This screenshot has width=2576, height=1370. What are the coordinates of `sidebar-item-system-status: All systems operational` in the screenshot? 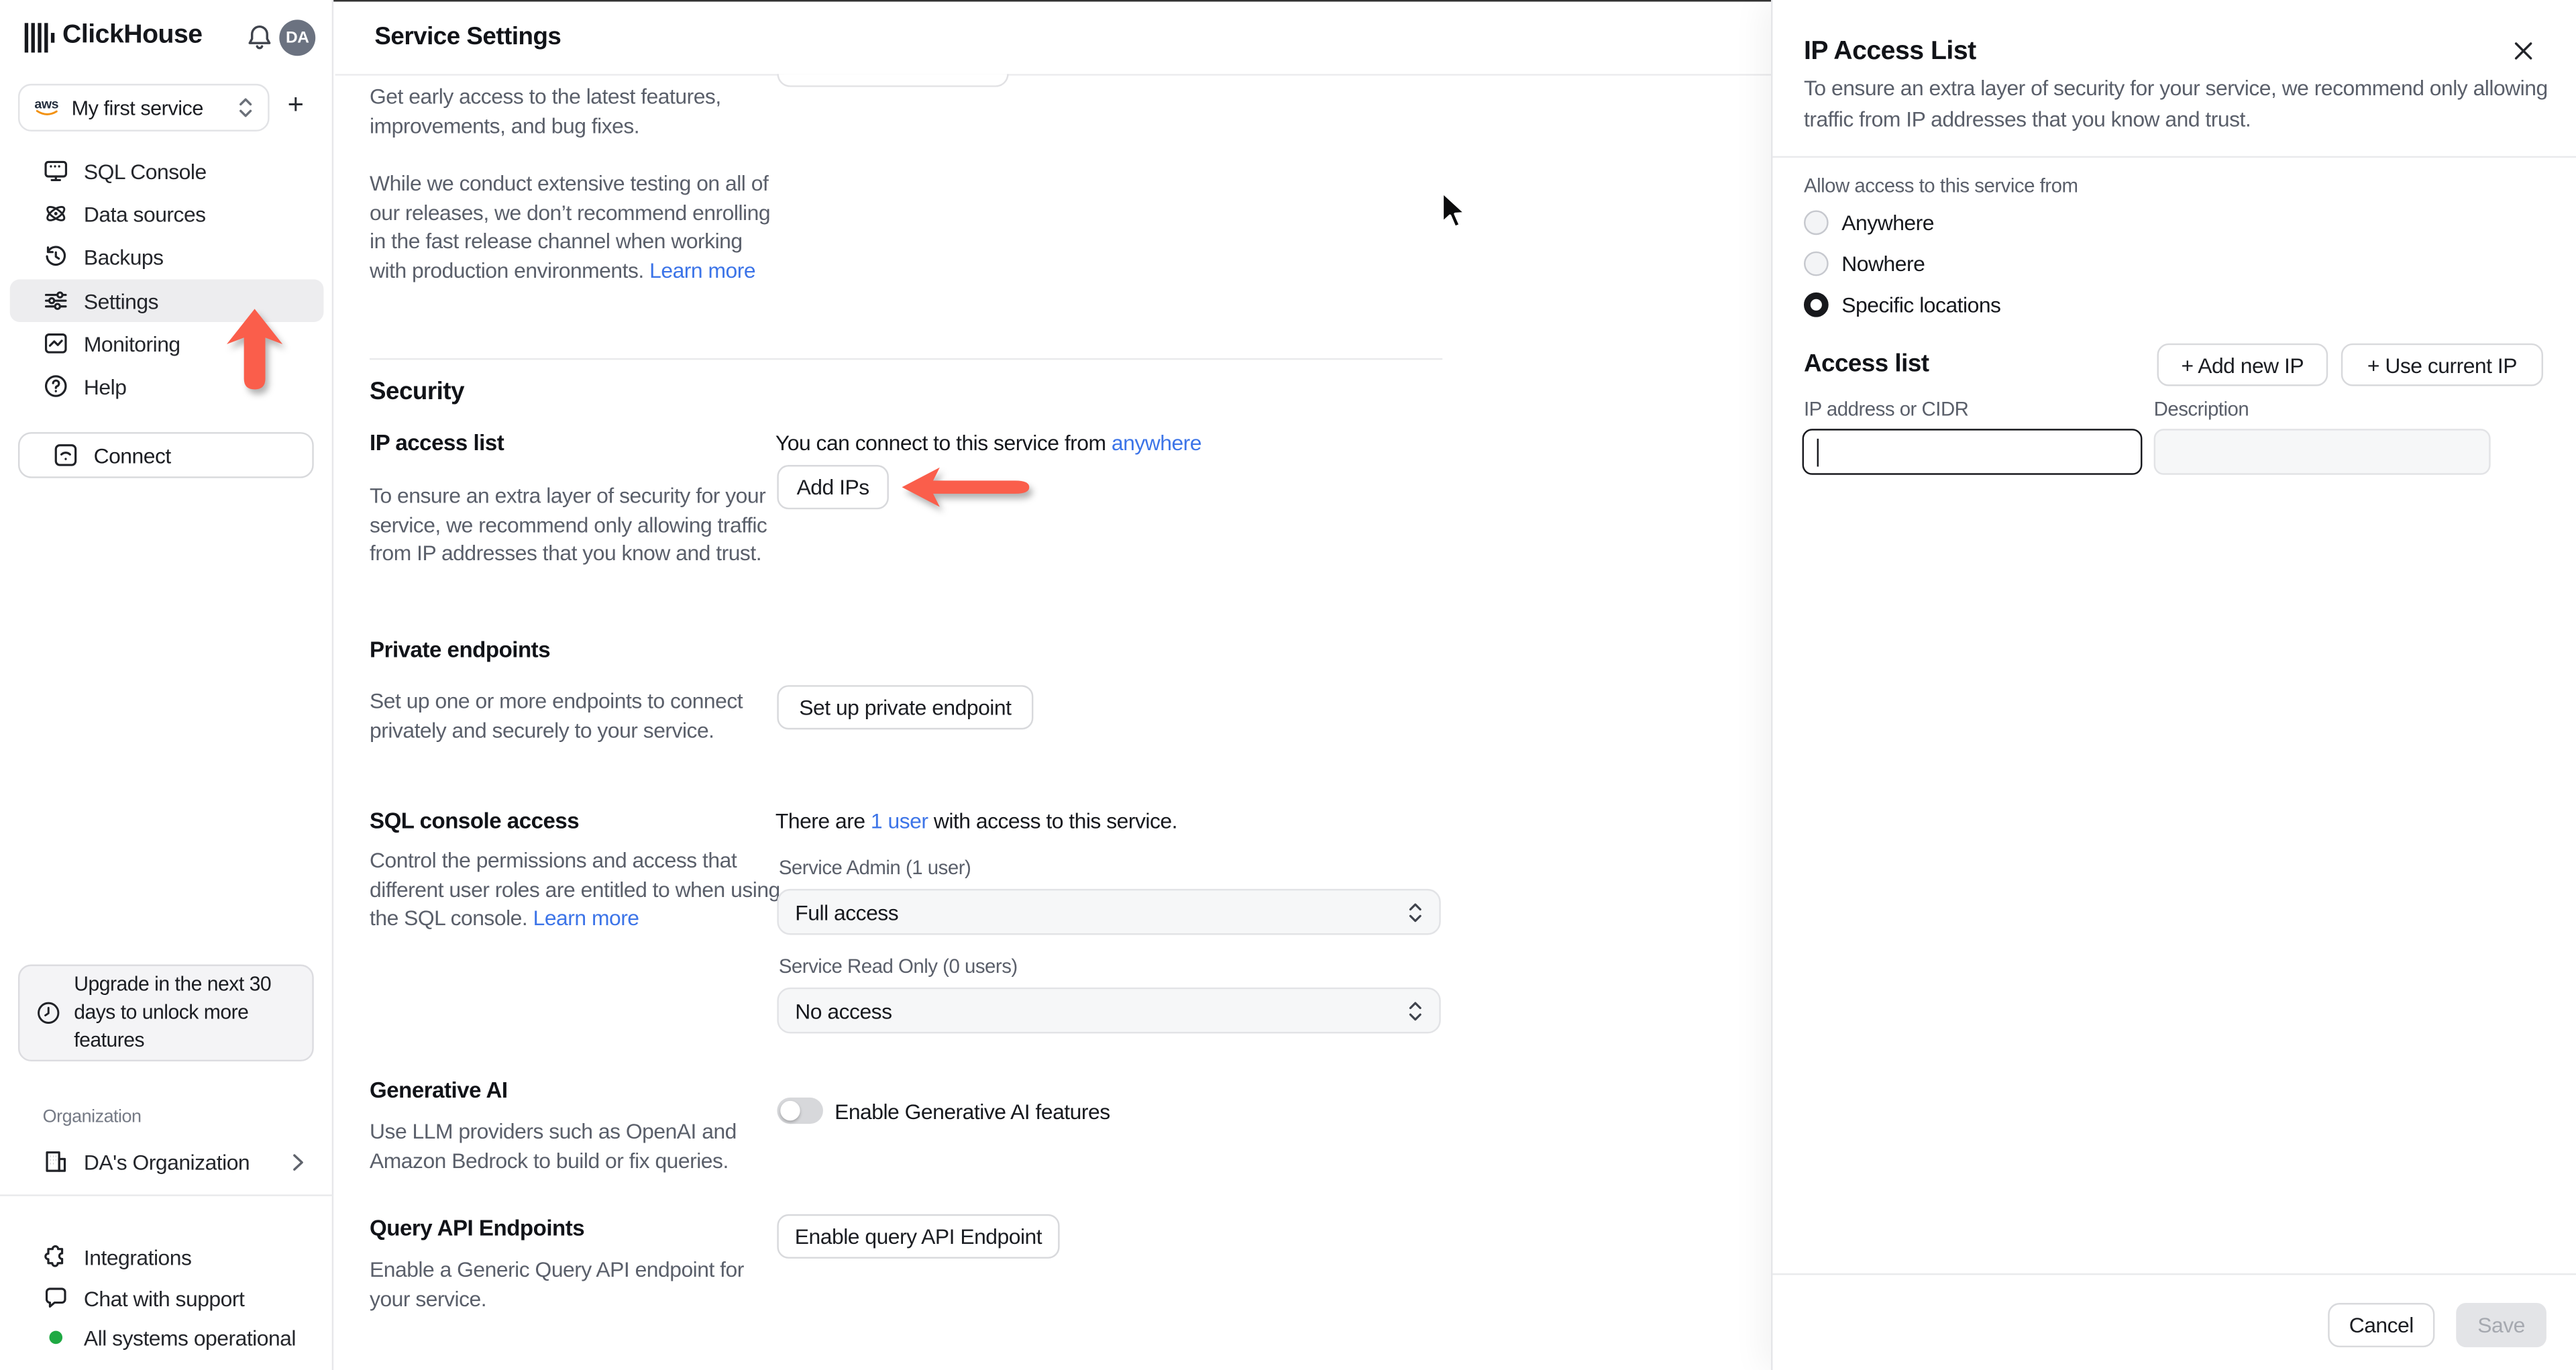 It's located at (167, 1337).